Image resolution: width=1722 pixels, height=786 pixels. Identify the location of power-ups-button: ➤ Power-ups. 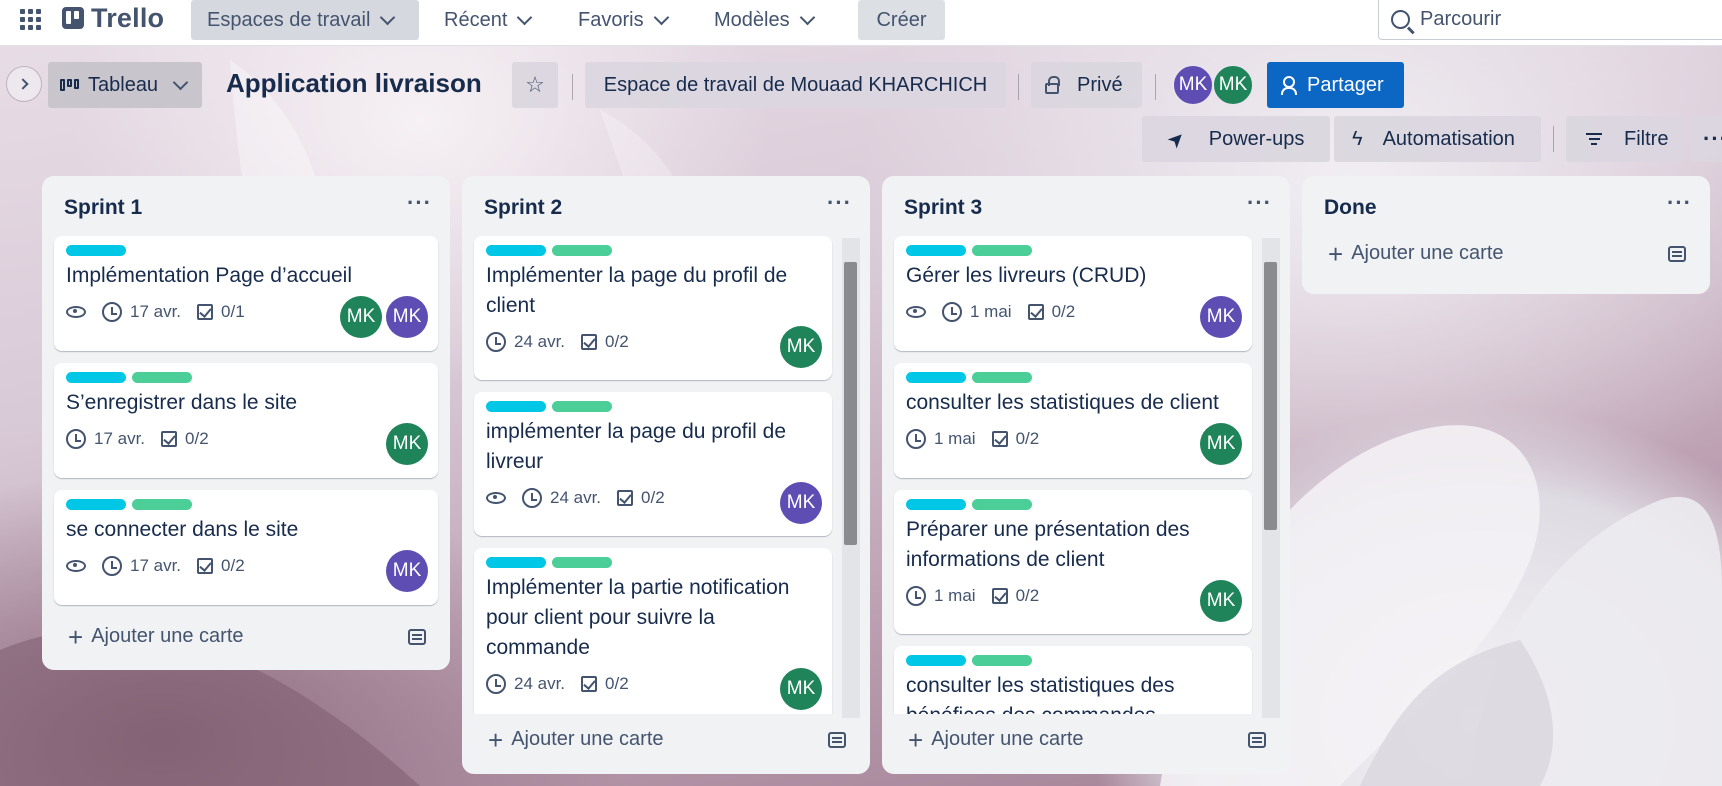
(1236, 139).